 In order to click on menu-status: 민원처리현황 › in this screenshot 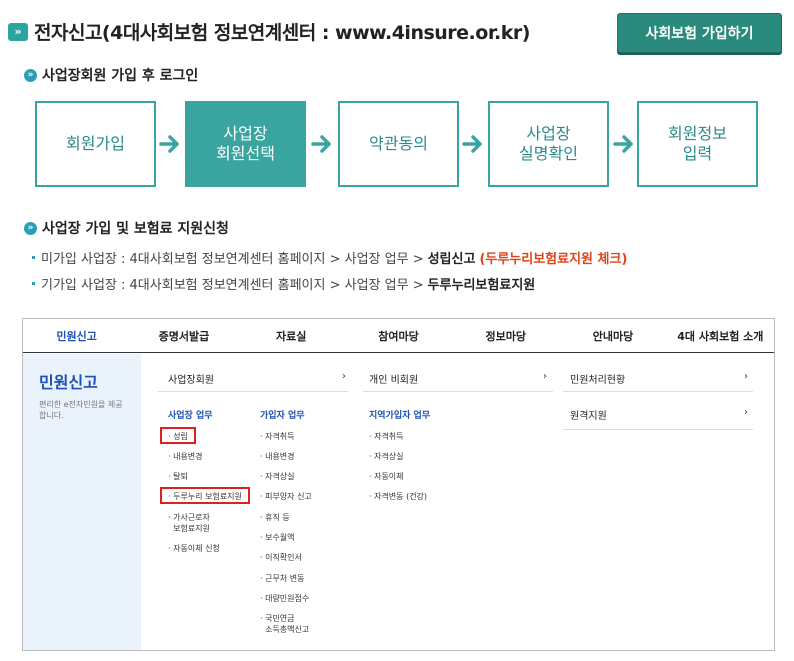, I will do `click(659, 380)`.